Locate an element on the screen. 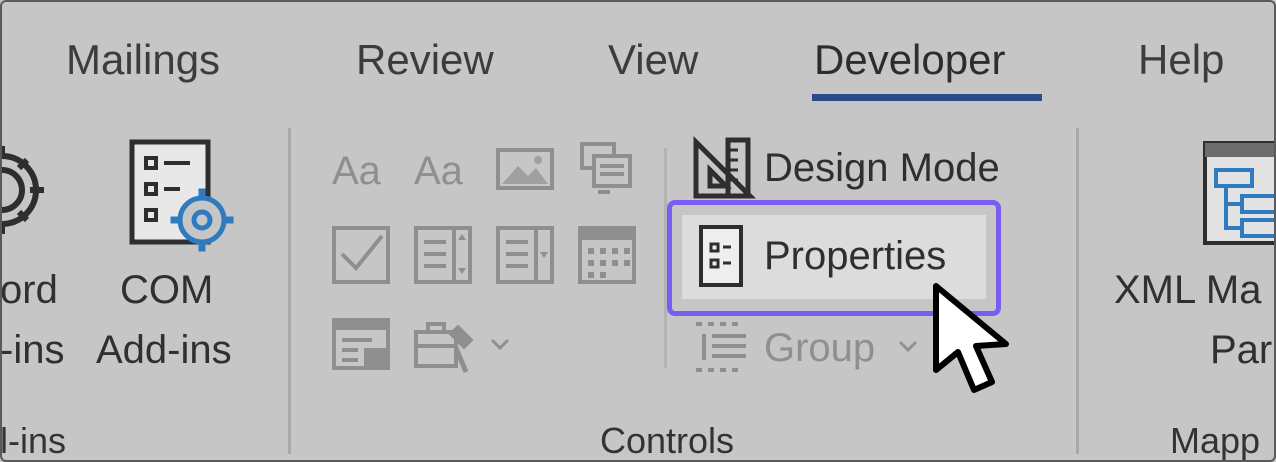 The image size is (1276, 462). com-addins-label-line2: Add-ins is located at coordinates (164, 350).